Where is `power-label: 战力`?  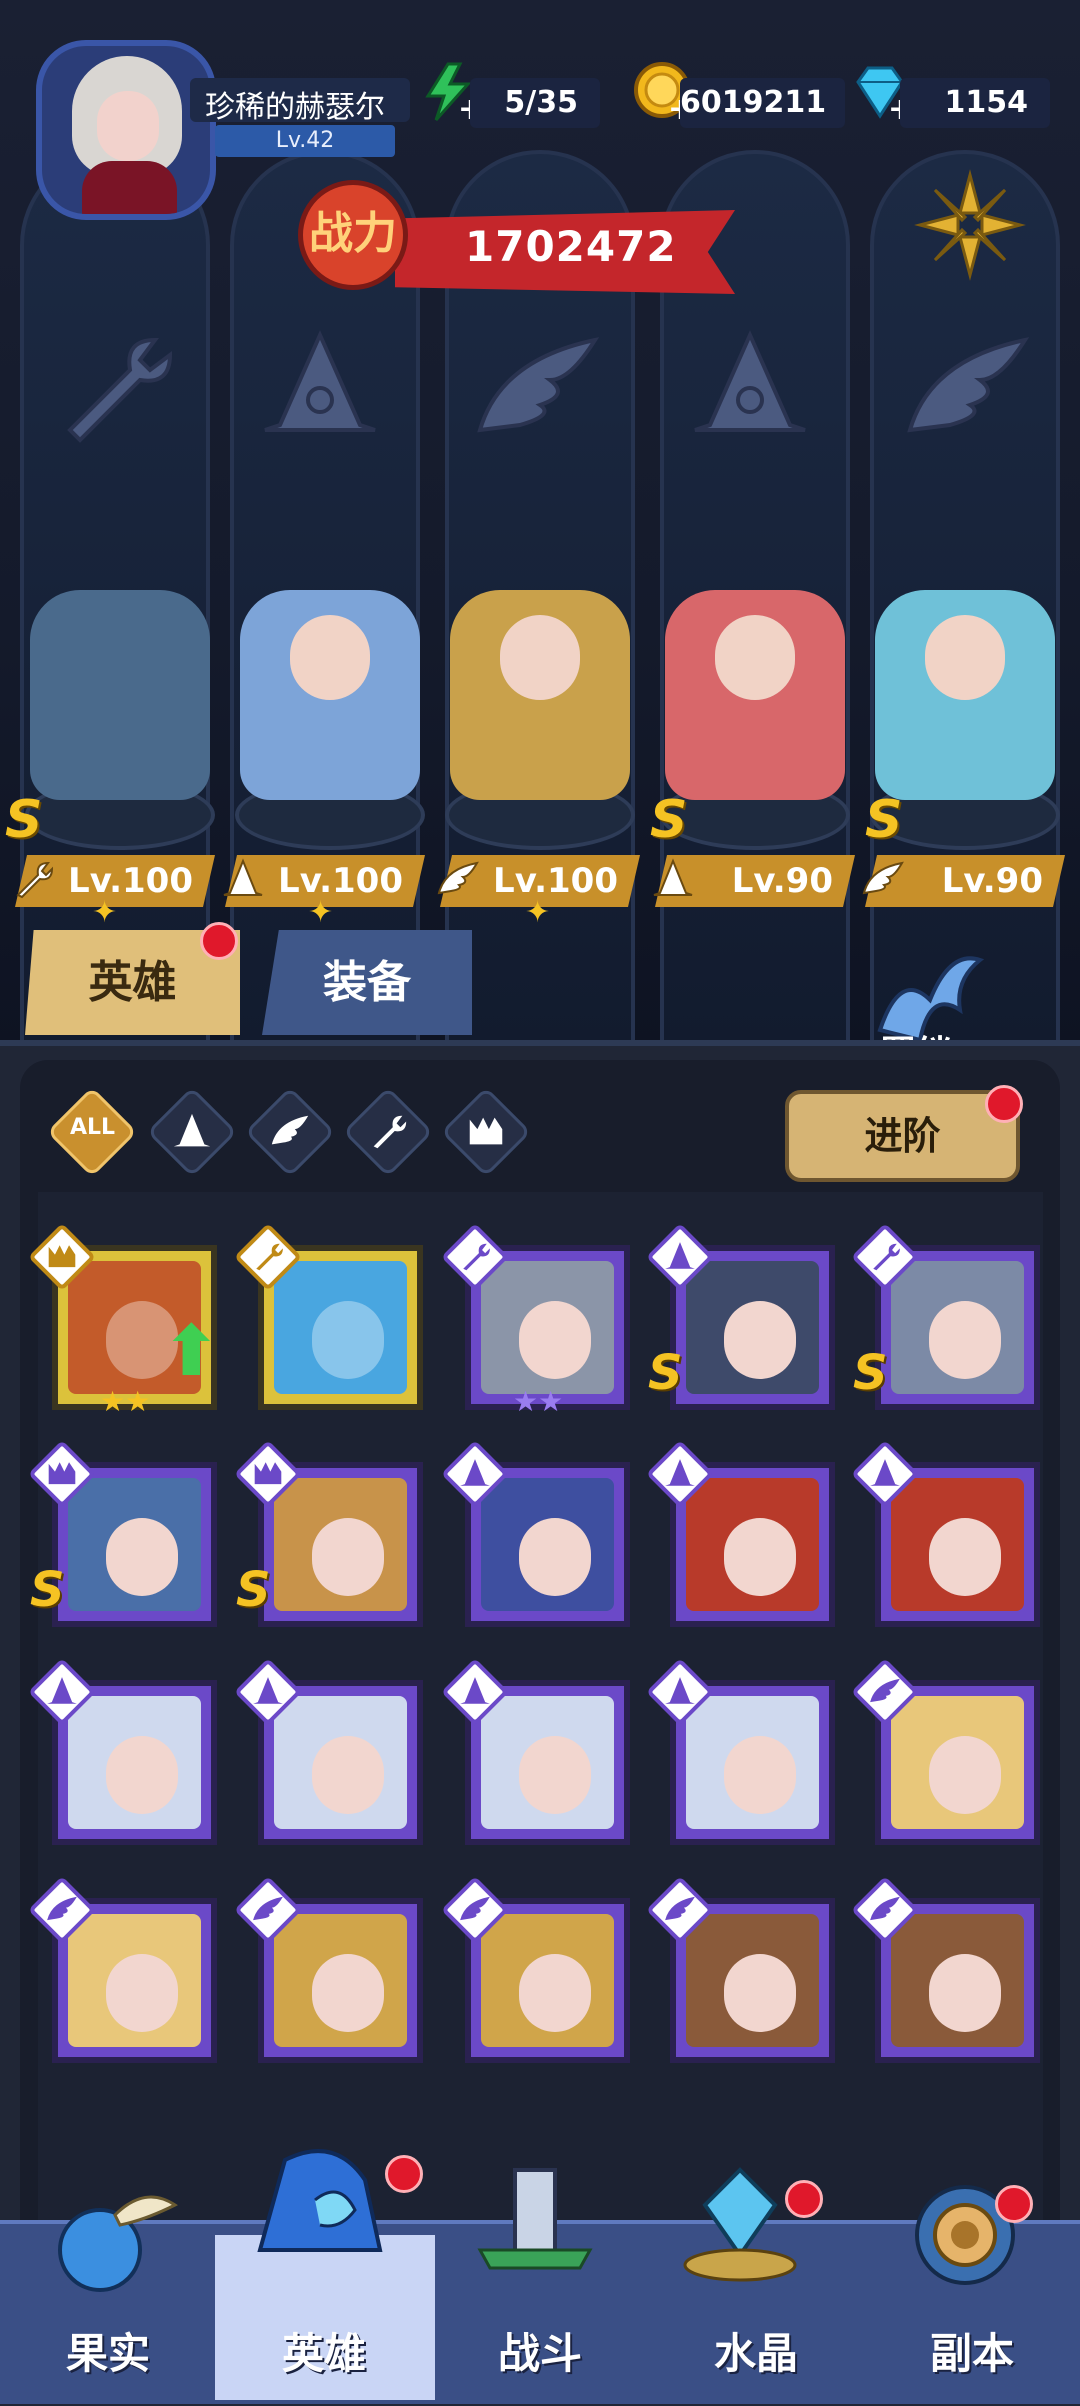
power-label: 战力 is located at coordinates (353, 235).